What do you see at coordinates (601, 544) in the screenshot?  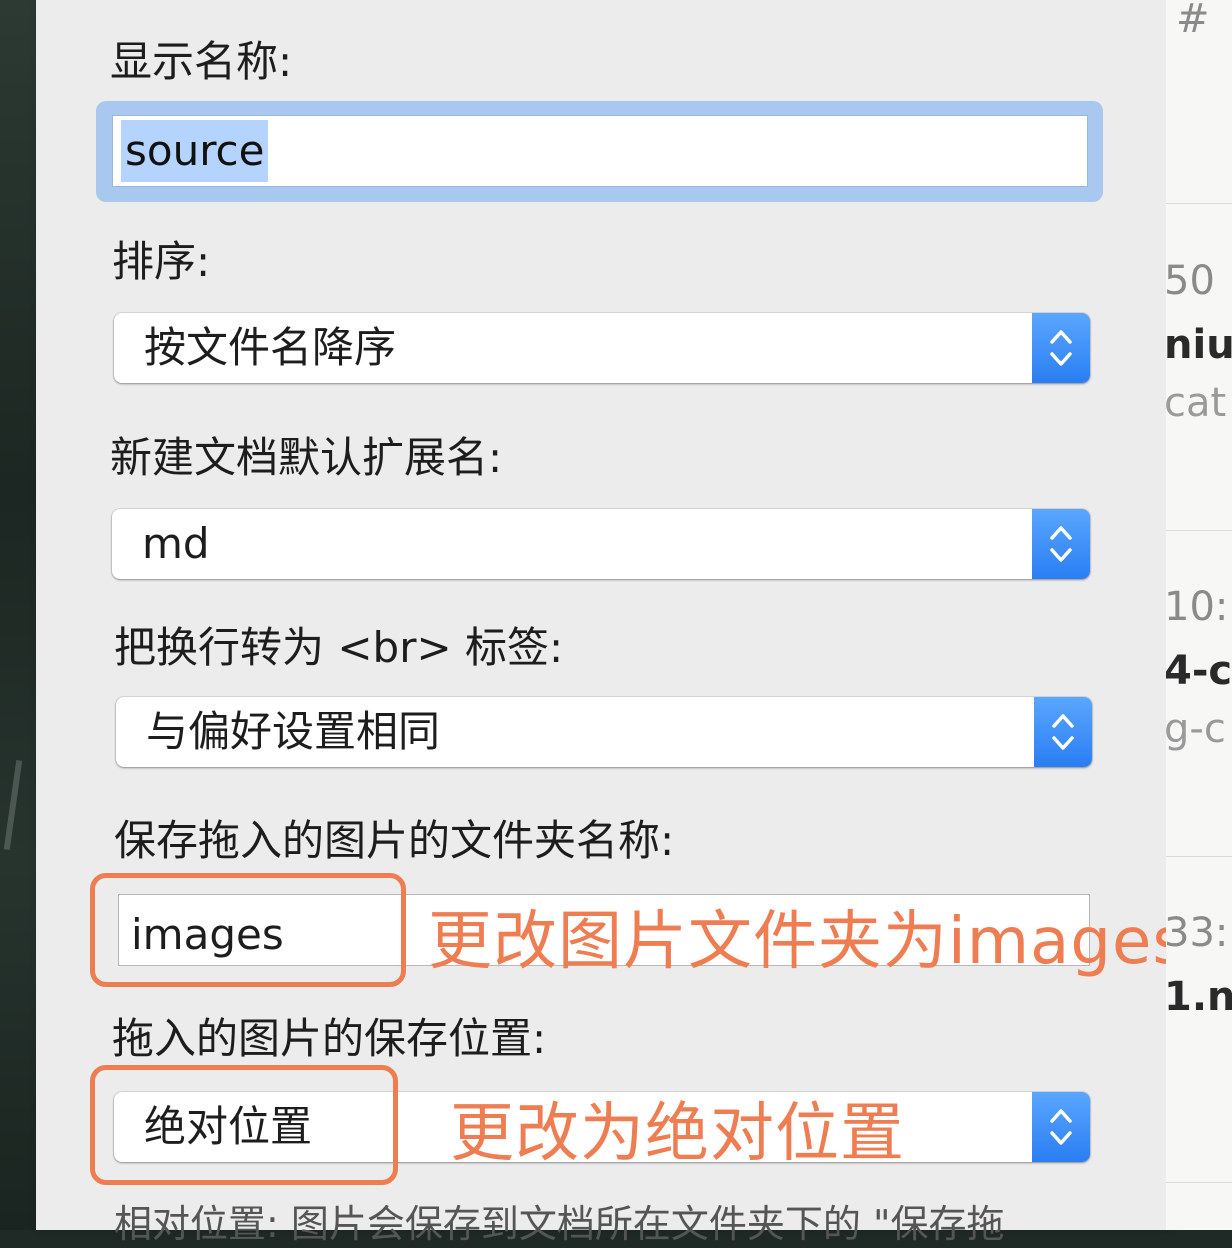 I see `default-ext-popup: md` at bounding box center [601, 544].